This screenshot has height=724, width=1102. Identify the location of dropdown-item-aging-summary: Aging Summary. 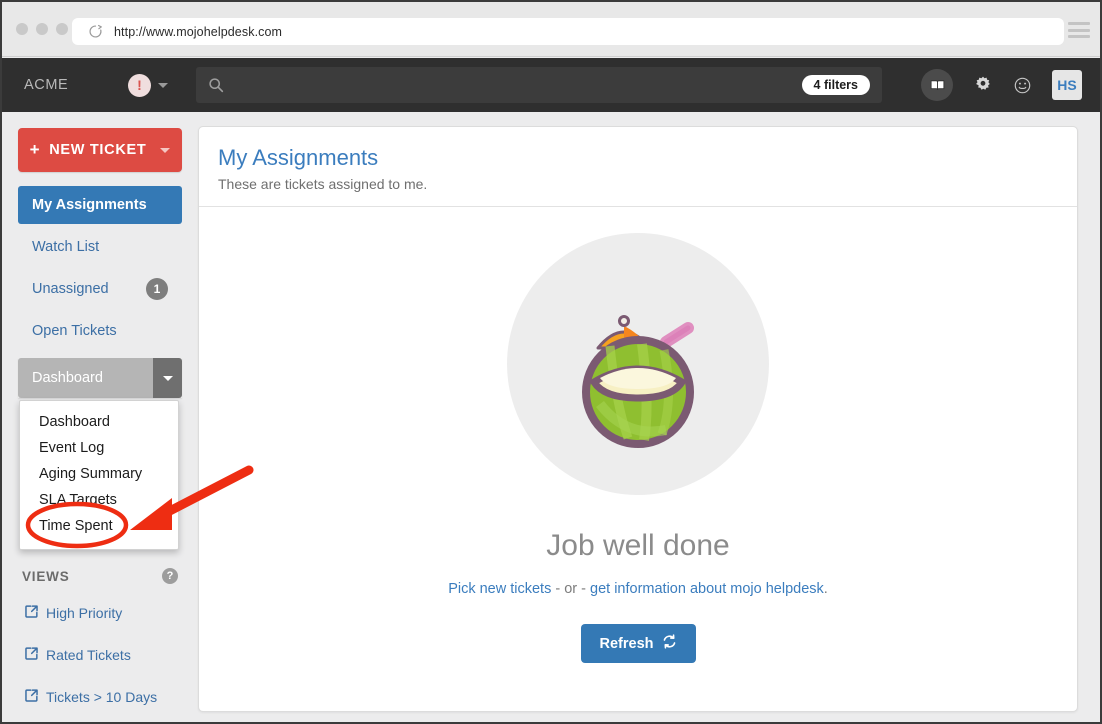
(99, 474).